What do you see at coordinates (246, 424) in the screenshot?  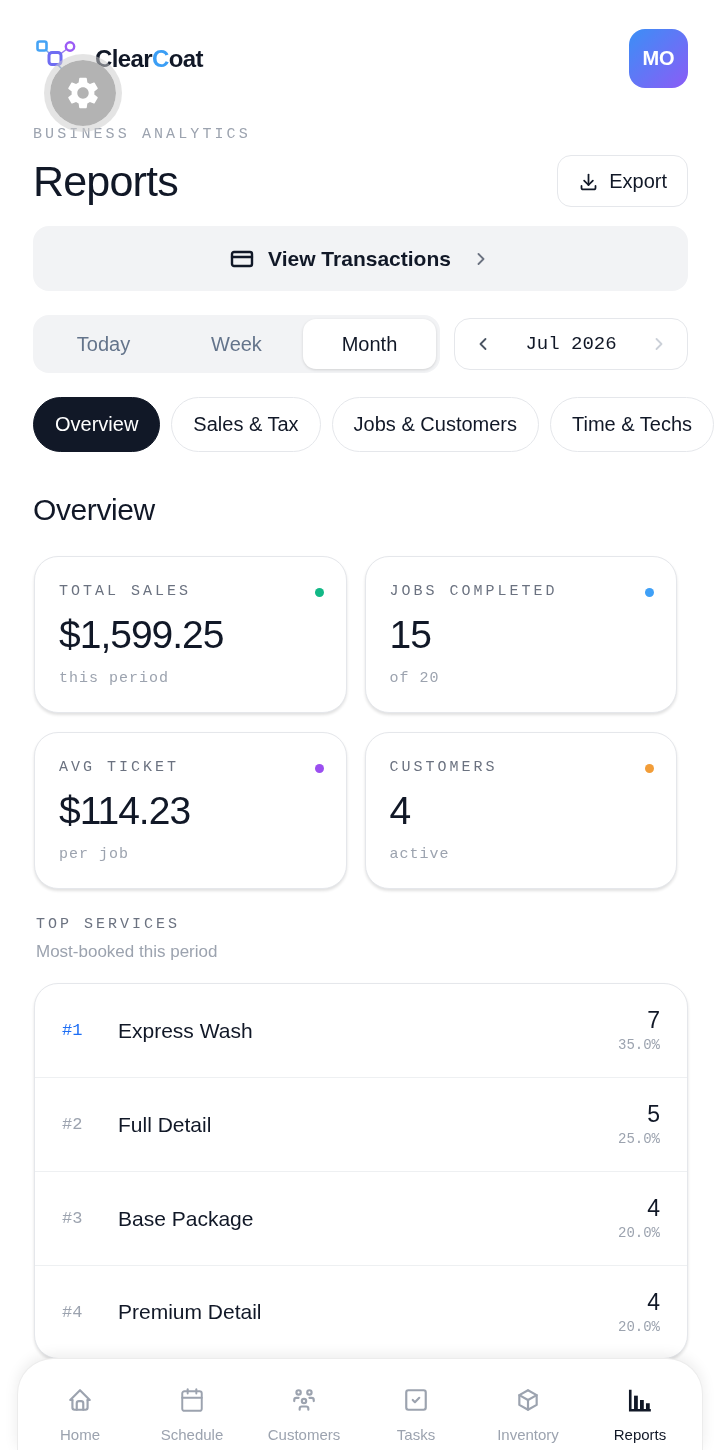 I see `report-tab: Sales & Tax` at bounding box center [246, 424].